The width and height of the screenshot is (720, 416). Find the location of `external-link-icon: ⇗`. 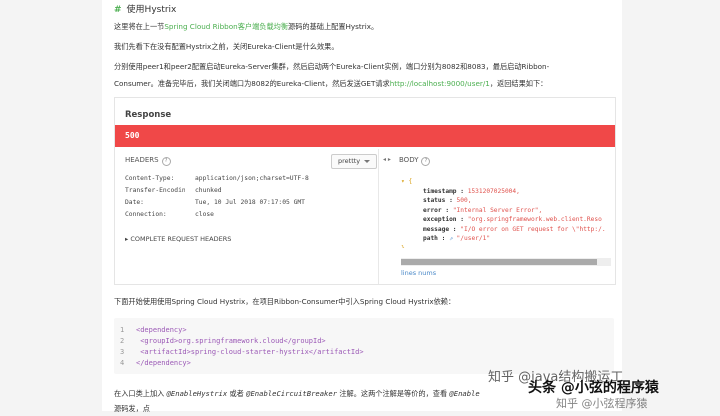

external-link-icon: ⇗ is located at coordinates (451, 238).